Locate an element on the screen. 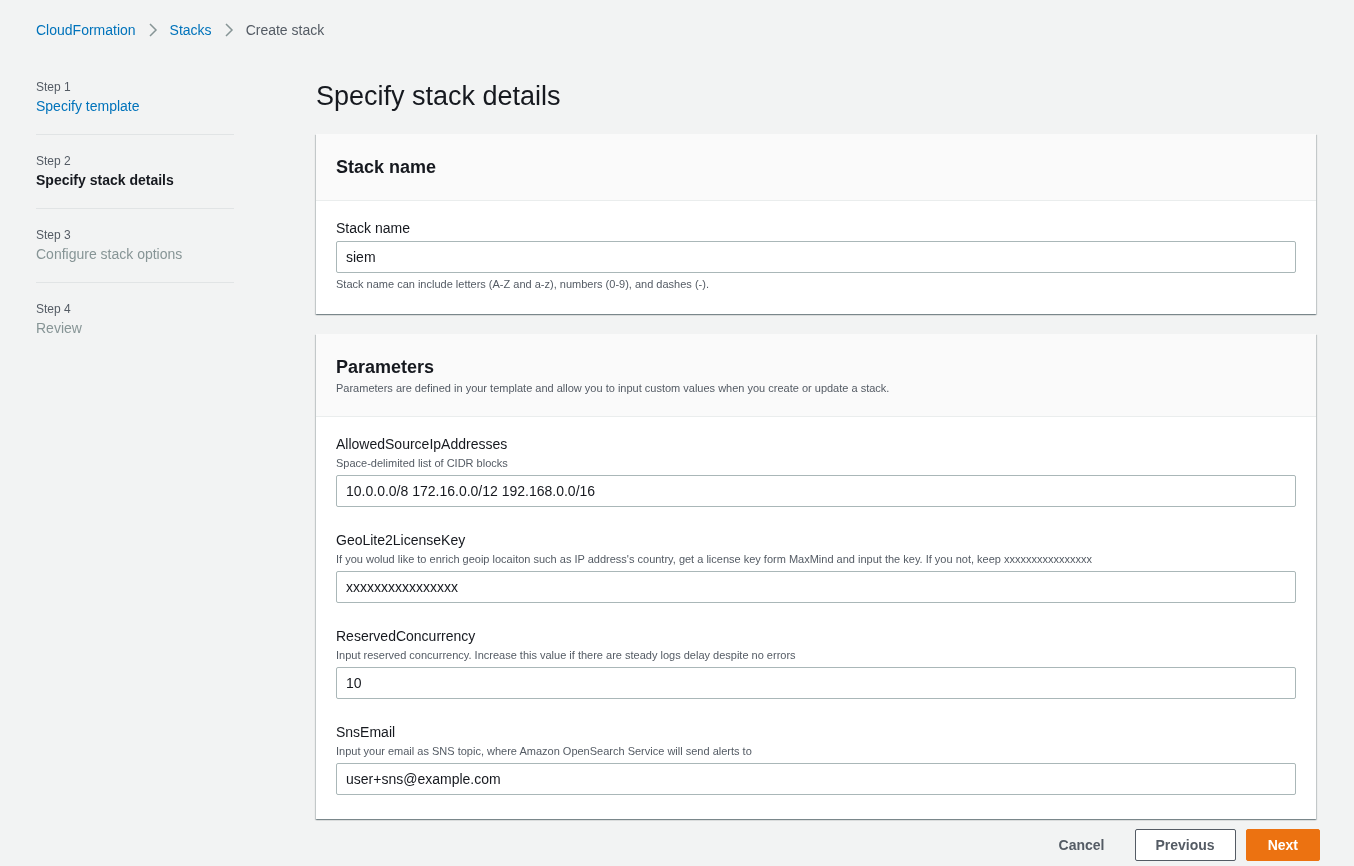  field-hint: Stack name can include letters (A-Z and a-z), numbers (0-9), and dashes (-). is located at coordinates (523, 284).